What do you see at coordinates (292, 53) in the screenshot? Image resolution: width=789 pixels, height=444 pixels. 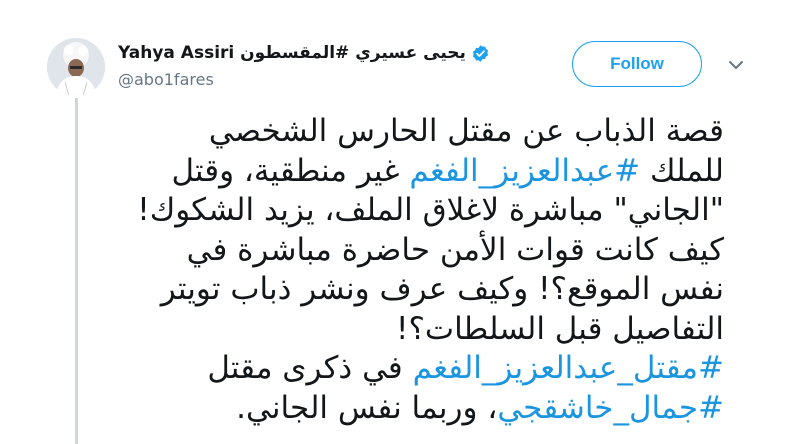 I see `author-name: Yahya Assiri يحيى عسيري #المقسطون` at bounding box center [292, 53].